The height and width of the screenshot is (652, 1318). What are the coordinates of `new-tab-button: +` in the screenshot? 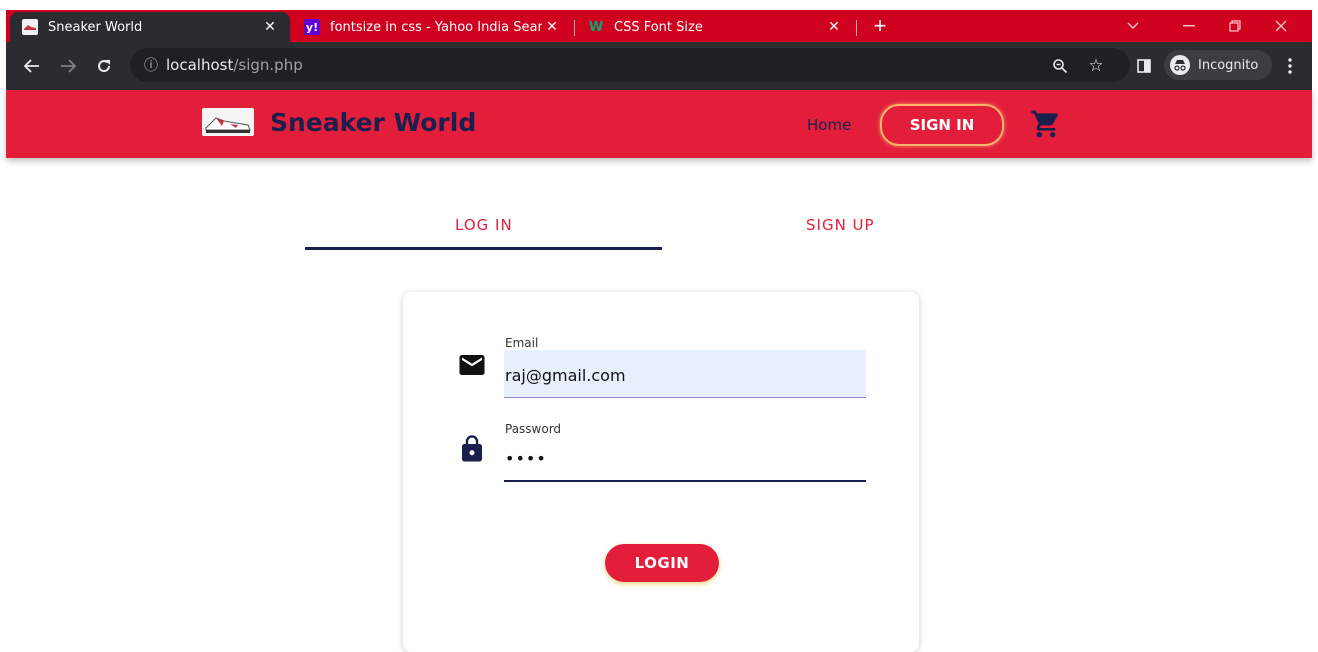 It's located at (880, 26).